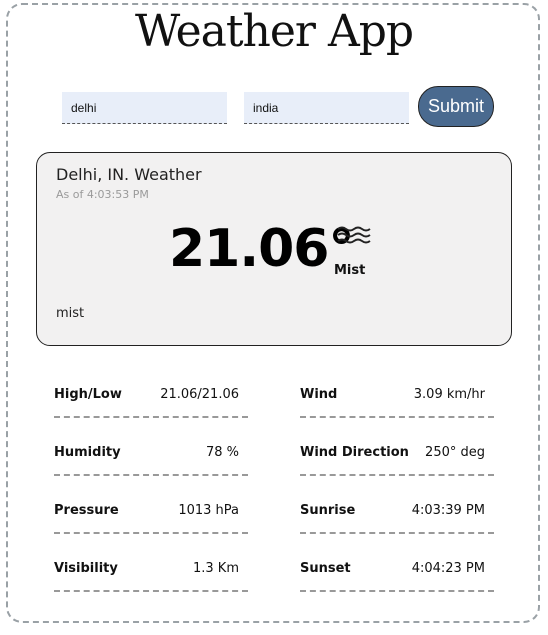  Describe the element at coordinates (397, 516) in the screenshot. I see `detail-sunrise: Sunrise 4:03:39 PM` at that location.